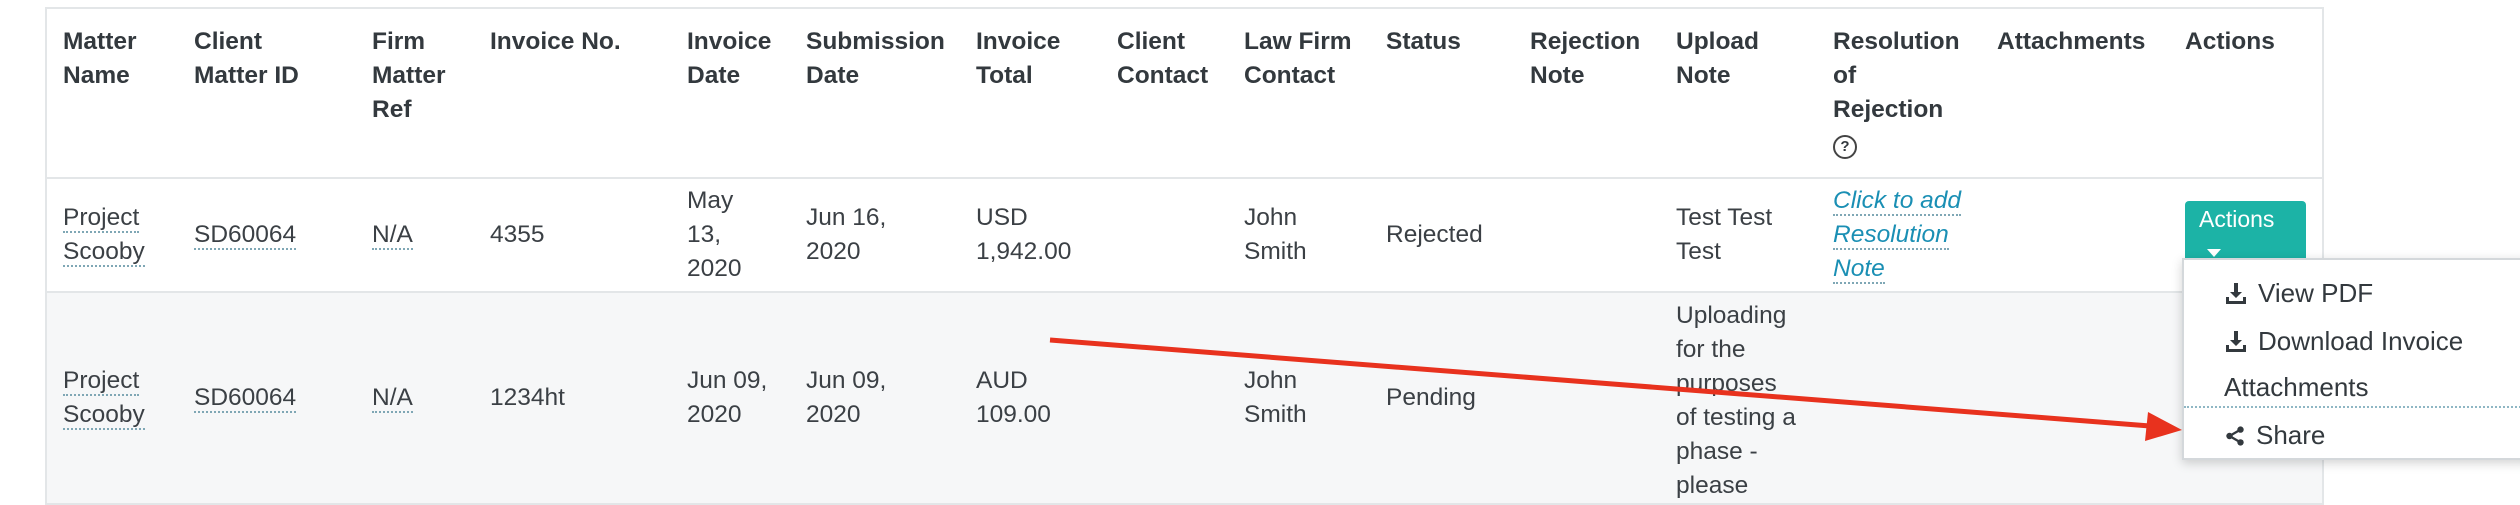 Image resolution: width=2520 pixels, height=505 pixels. What do you see at coordinates (1615, 389) in the screenshot?
I see `annotation-arrow` at bounding box center [1615, 389].